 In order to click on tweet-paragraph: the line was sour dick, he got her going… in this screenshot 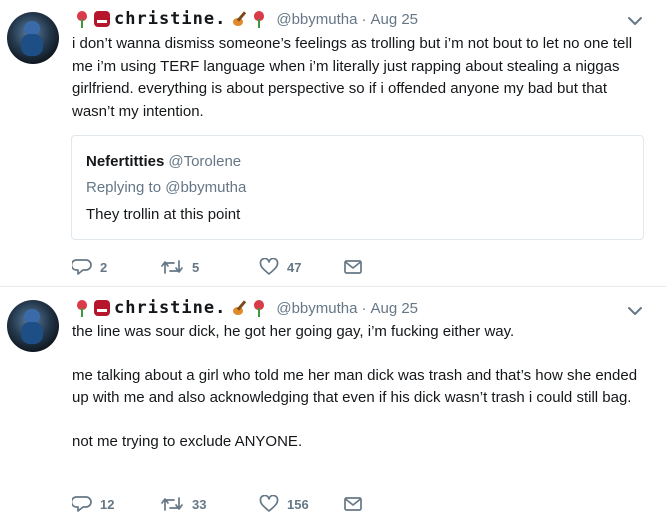, I will do `click(293, 331)`.